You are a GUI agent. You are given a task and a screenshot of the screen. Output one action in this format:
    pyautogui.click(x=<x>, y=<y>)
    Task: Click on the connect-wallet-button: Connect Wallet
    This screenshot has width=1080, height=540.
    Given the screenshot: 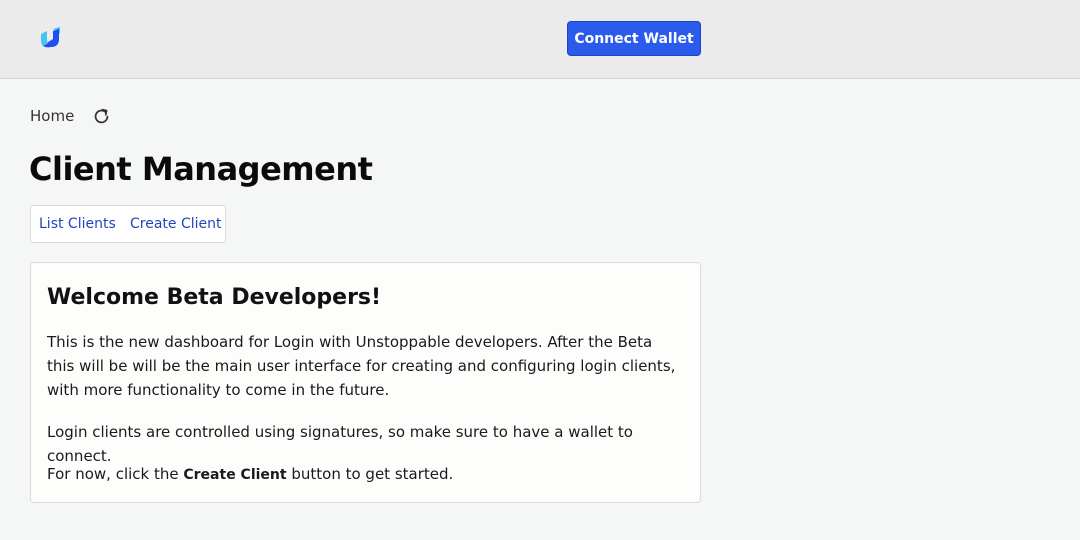 What is the action you would take?
    pyautogui.click(x=634, y=38)
    